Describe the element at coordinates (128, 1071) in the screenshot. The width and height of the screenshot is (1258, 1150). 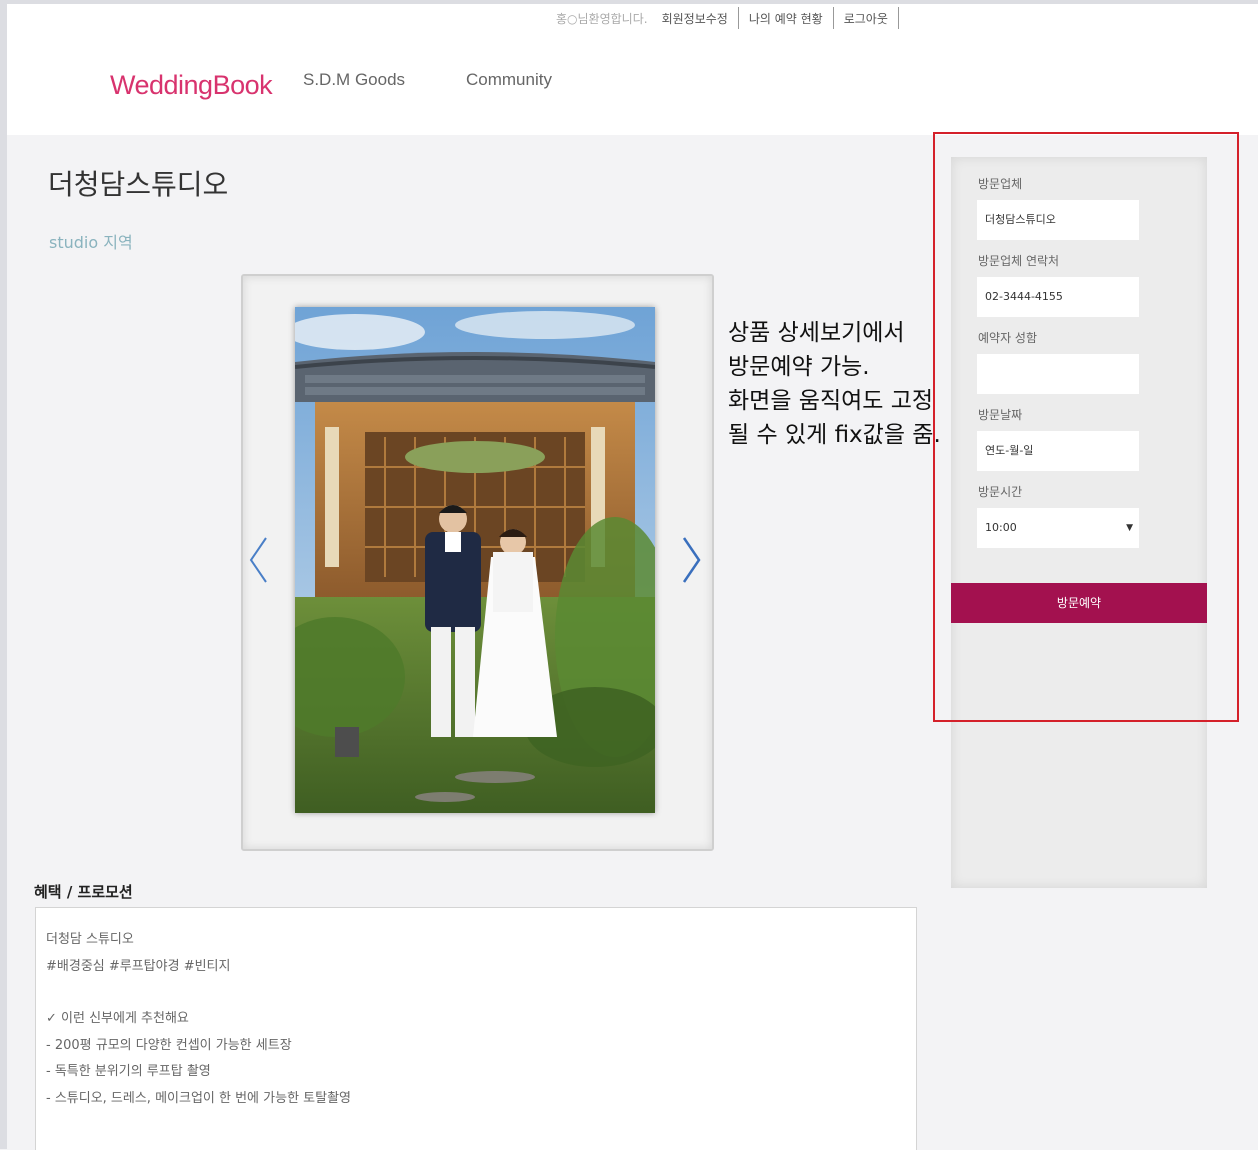
I see `promotion-line: - 독특한 분위기의 루프탑 촬영` at that location.